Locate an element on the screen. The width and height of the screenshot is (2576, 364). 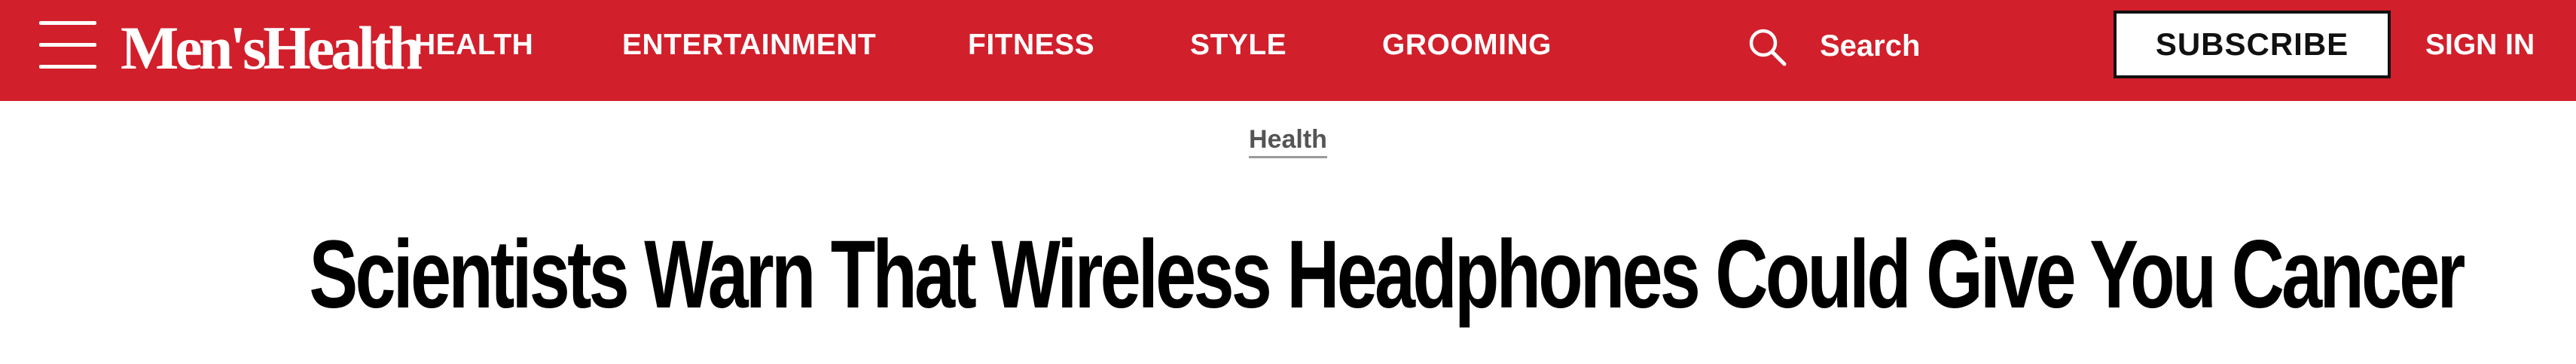
hamburger-menu-icon is located at coordinates (68, 45).